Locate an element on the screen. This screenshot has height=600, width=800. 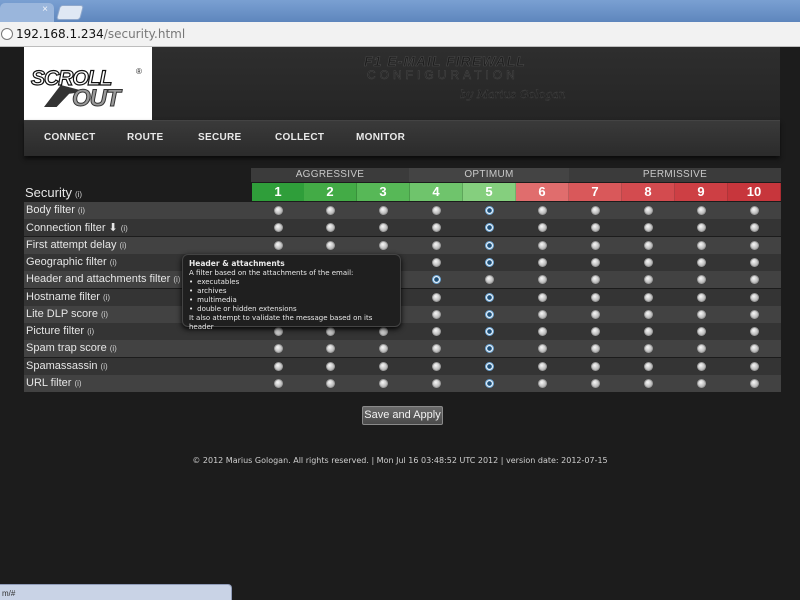
save-and-apply-button: Save and Apply is located at coordinates (402, 415).